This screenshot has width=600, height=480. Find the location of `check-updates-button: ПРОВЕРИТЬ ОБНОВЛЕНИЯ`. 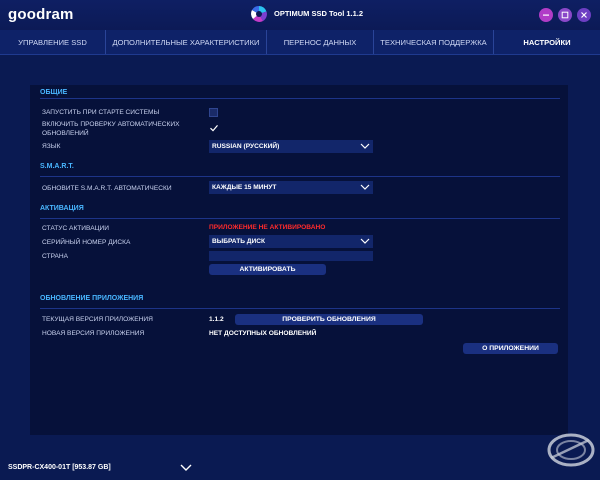

check-updates-button: ПРОВЕРИТЬ ОБНОВЛЕНИЯ is located at coordinates (329, 319).